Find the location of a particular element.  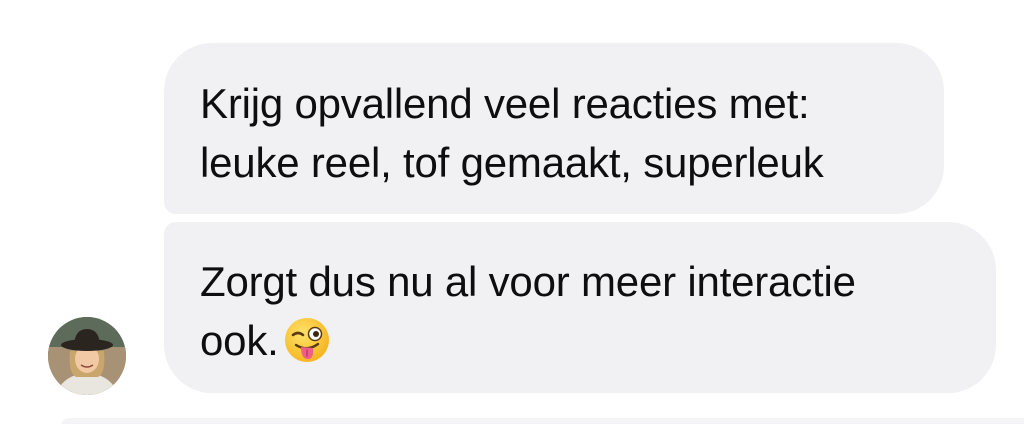

message-text: ook. is located at coordinates (239, 340).